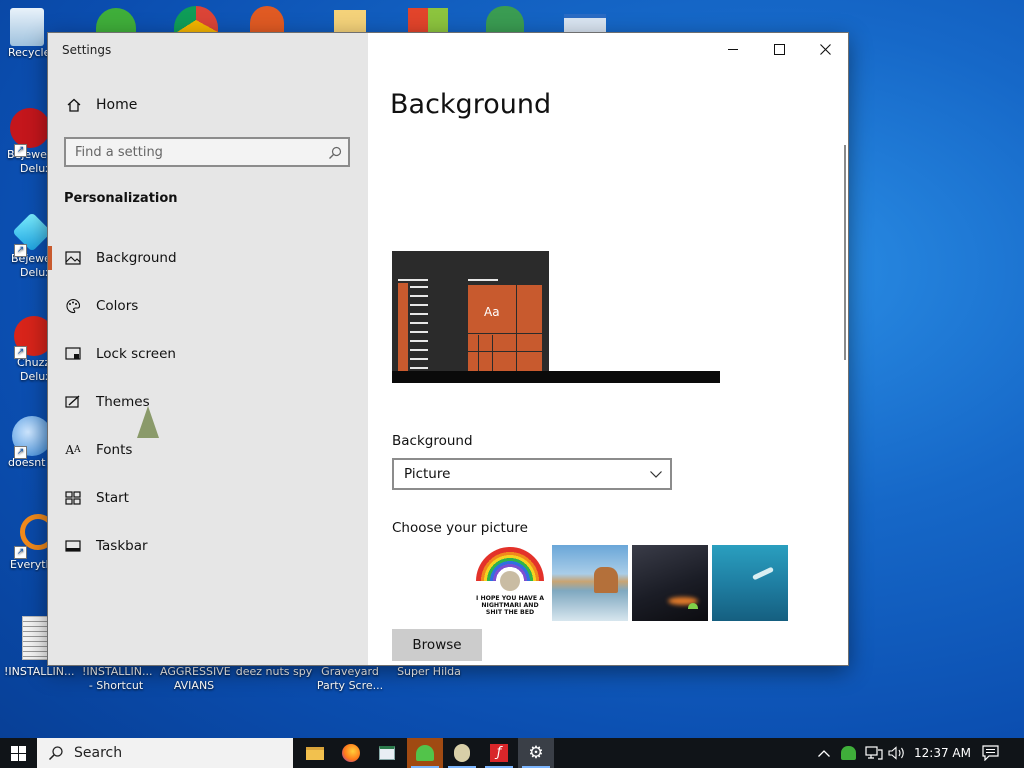  What do you see at coordinates (208, 546) in the screenshot?
I see `sidebar-item-taskbar: Taskbar` at bounding box center [208, 546].